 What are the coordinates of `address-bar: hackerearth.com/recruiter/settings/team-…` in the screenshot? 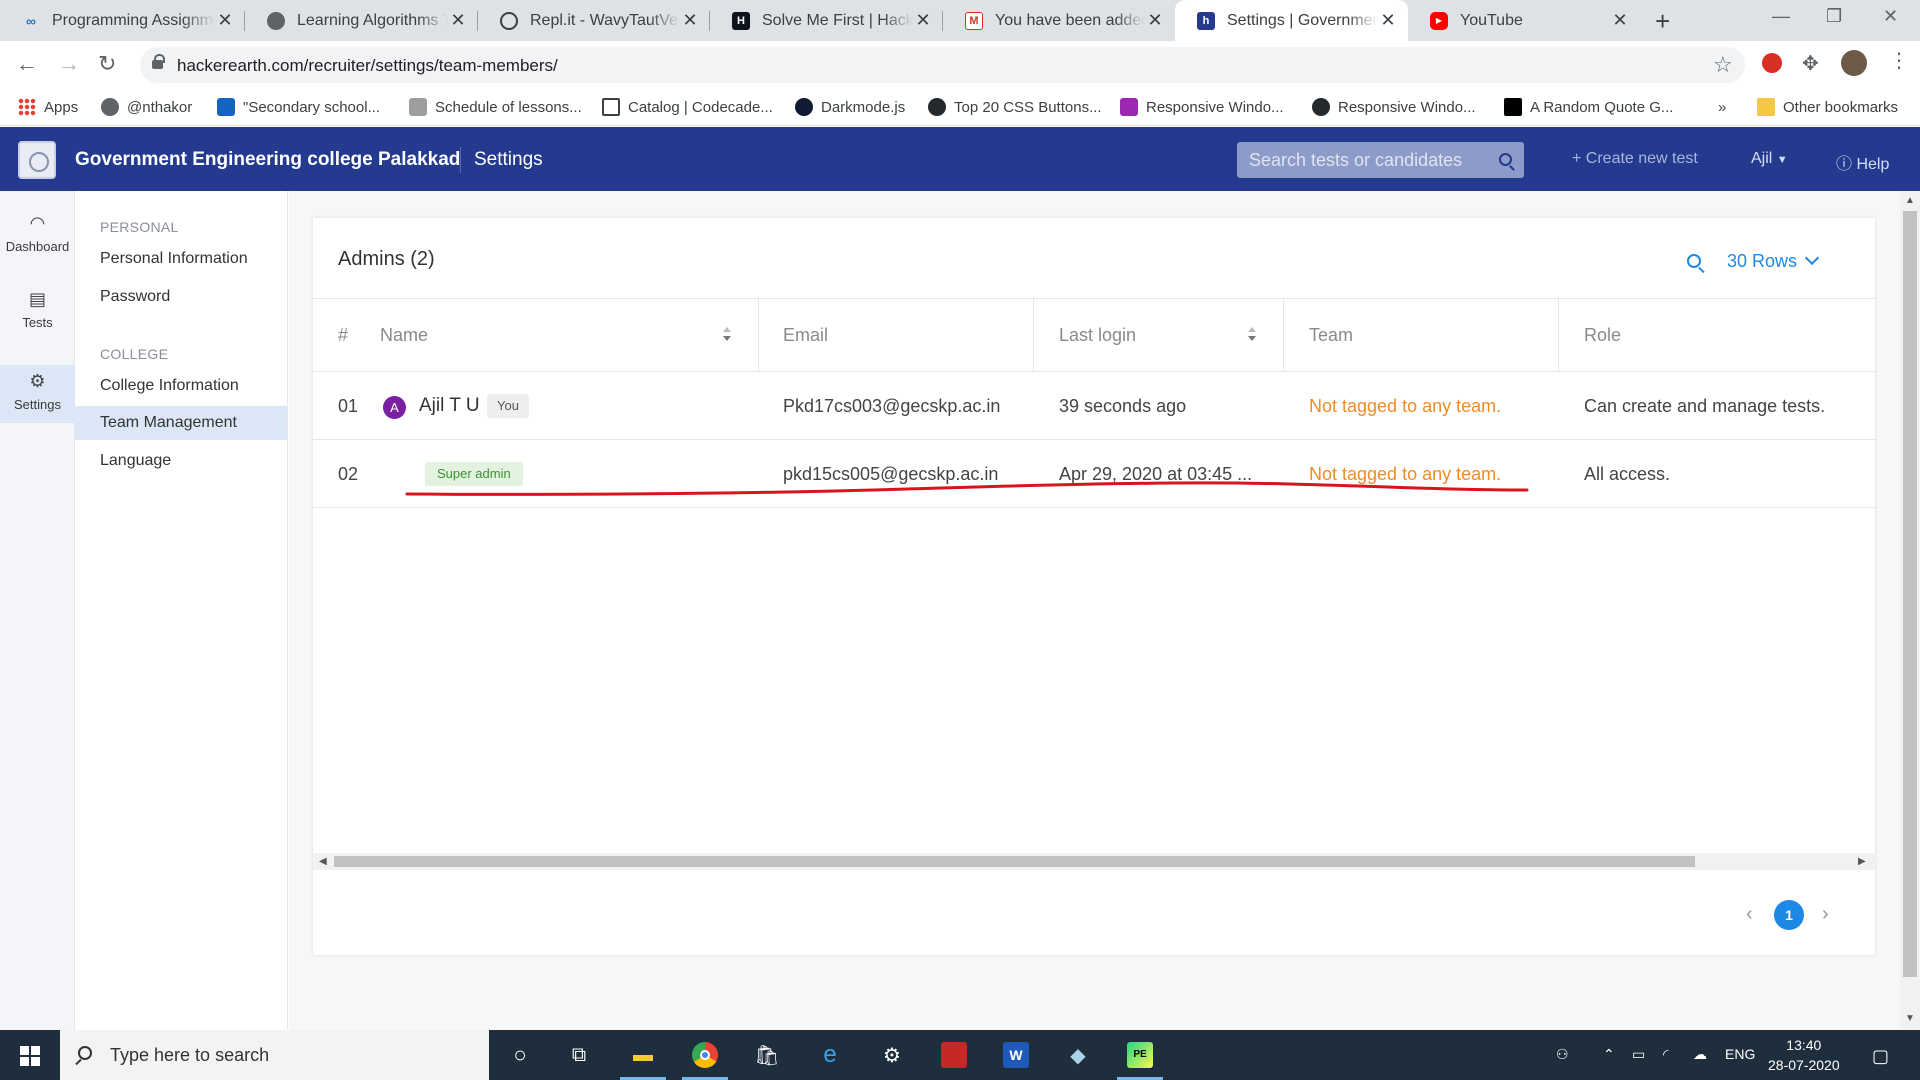 It's located at (942, 65).